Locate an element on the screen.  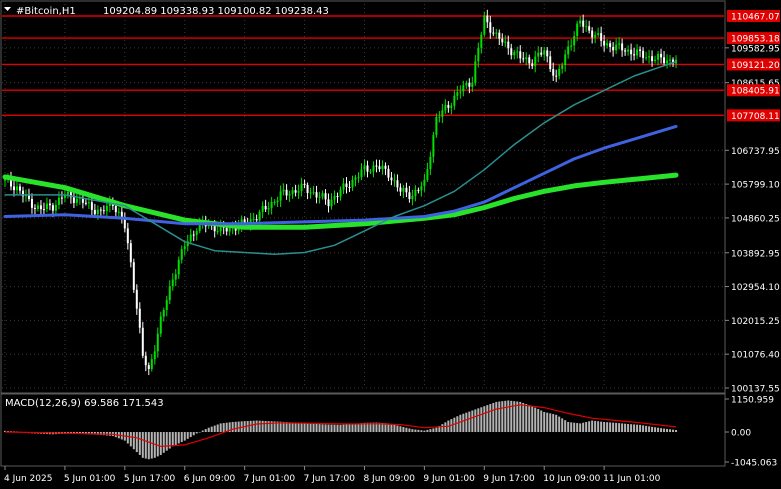
price-tick-label: 102954.10 is located at coordinates (755, 288).